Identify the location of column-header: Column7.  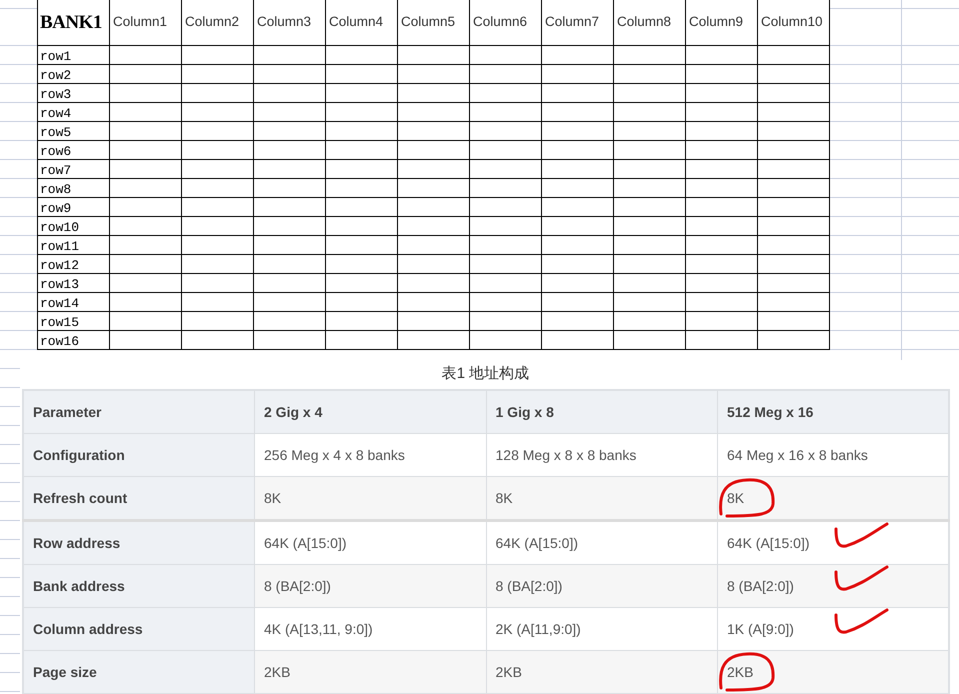
(578, 23).